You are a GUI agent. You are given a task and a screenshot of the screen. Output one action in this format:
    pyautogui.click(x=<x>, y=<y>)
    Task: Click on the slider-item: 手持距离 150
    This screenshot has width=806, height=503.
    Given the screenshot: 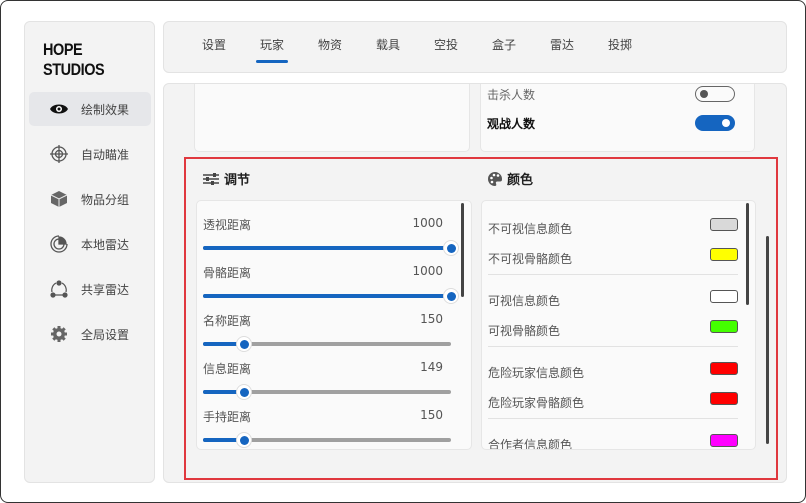 What is the action you would take?
    pyautogui.click(x=328, y=428)
    